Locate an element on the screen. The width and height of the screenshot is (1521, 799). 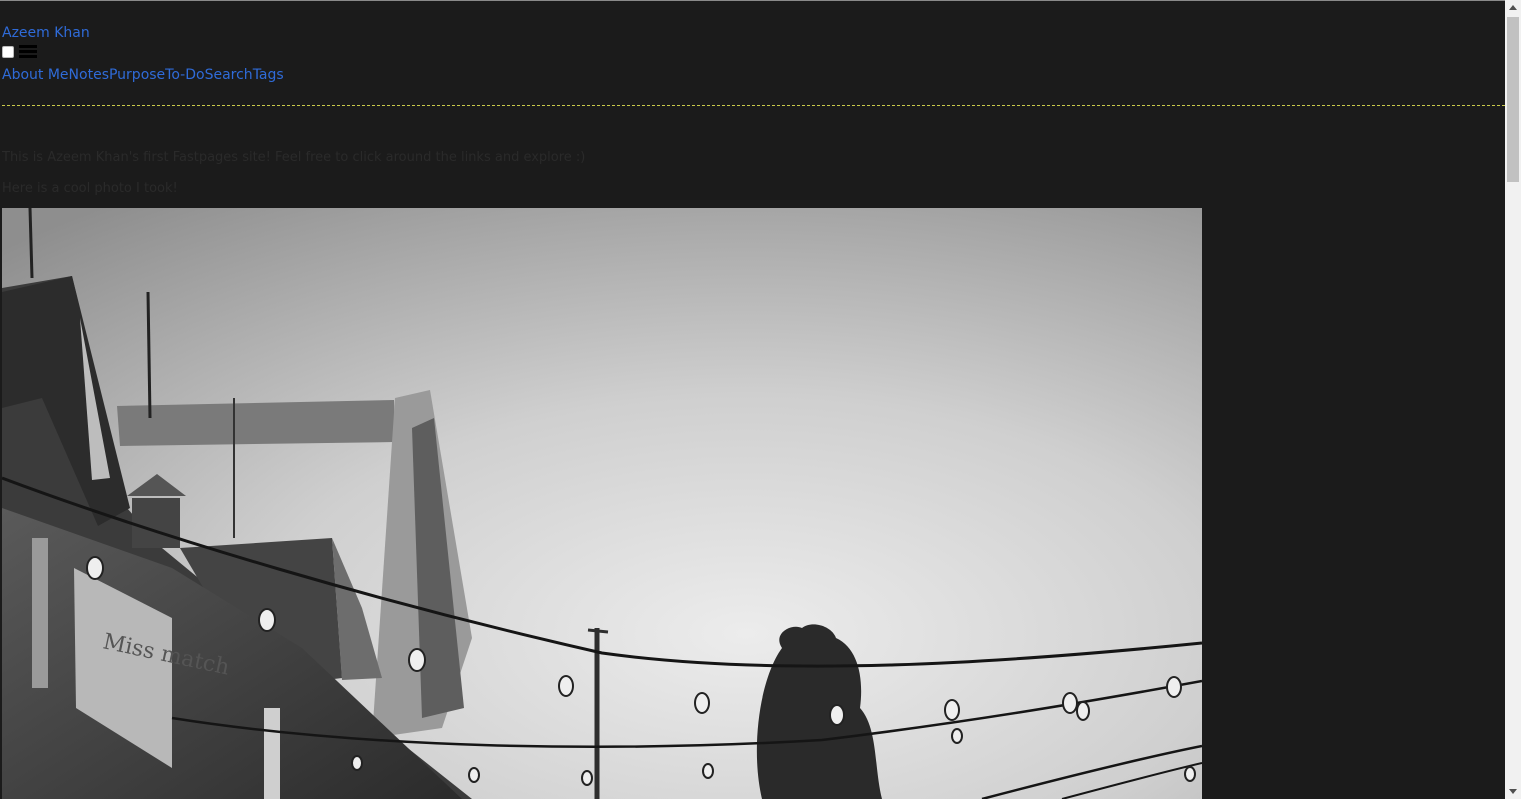
top-border is located at coordinates (752, 0).